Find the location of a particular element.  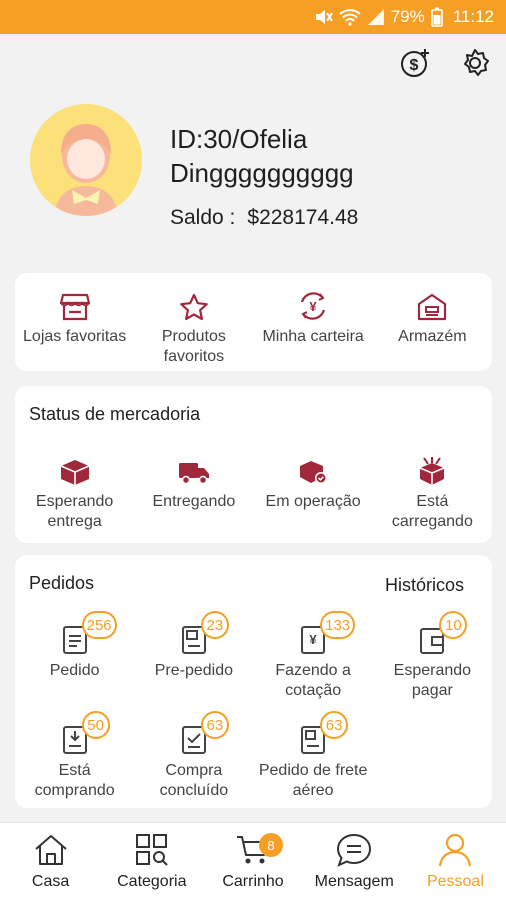

box-icon is located at coordinates (74, 472).